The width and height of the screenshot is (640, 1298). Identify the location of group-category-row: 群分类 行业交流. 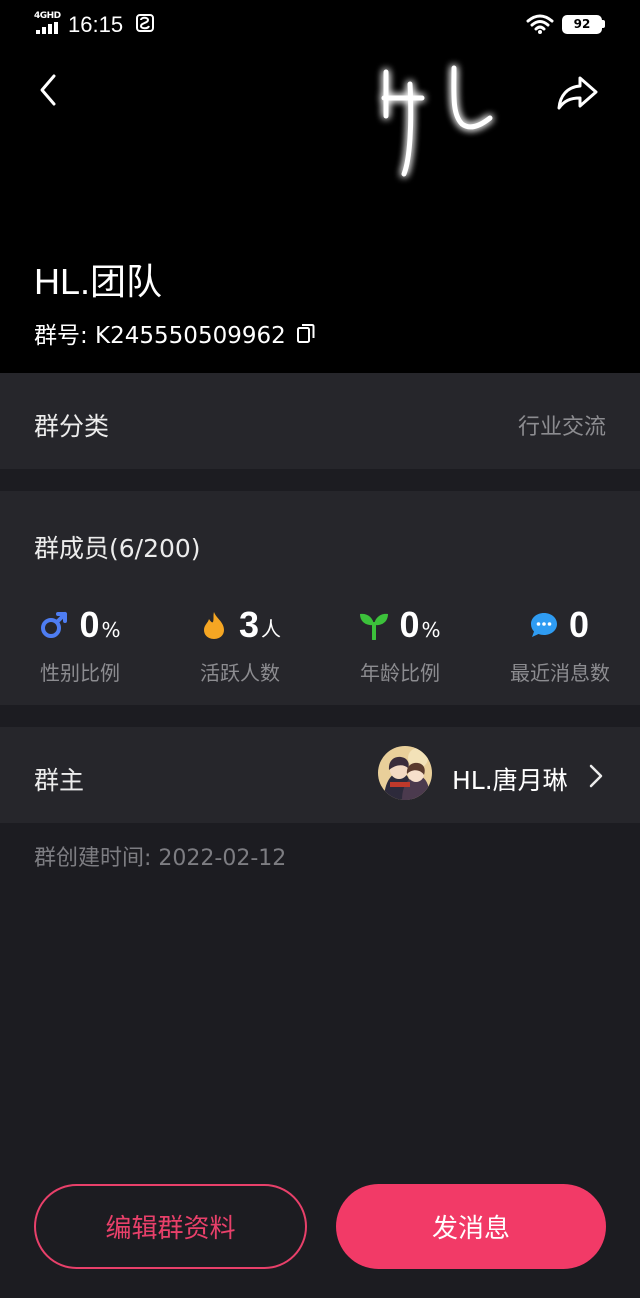
(320, 421).